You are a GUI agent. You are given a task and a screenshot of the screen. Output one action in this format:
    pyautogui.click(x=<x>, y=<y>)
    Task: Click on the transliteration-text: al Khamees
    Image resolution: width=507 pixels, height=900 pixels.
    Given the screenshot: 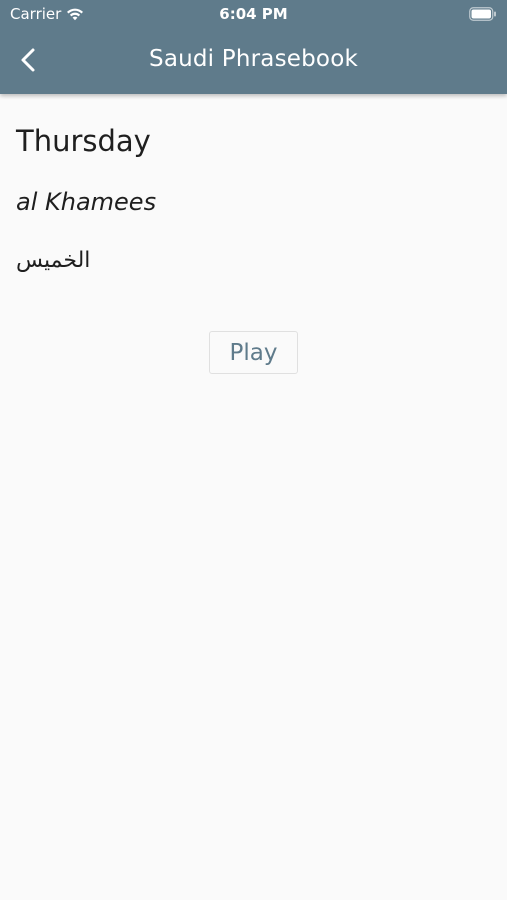 What is the action you would take?
    pyautogui.click(x=86, y=202)
    